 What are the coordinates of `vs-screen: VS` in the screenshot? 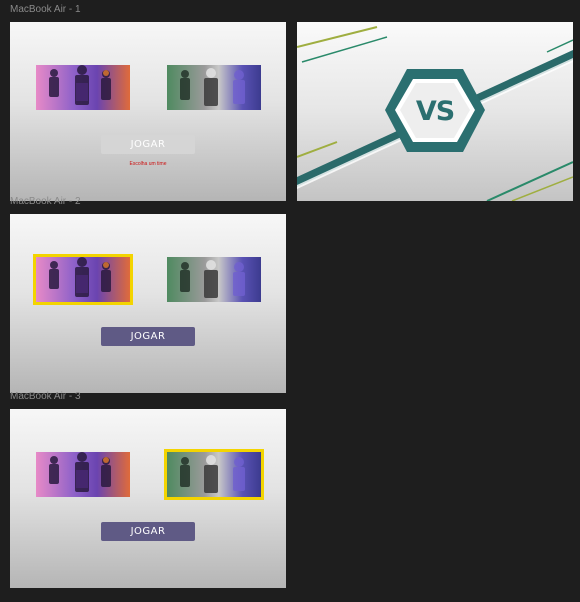 It's located at (435, 111).